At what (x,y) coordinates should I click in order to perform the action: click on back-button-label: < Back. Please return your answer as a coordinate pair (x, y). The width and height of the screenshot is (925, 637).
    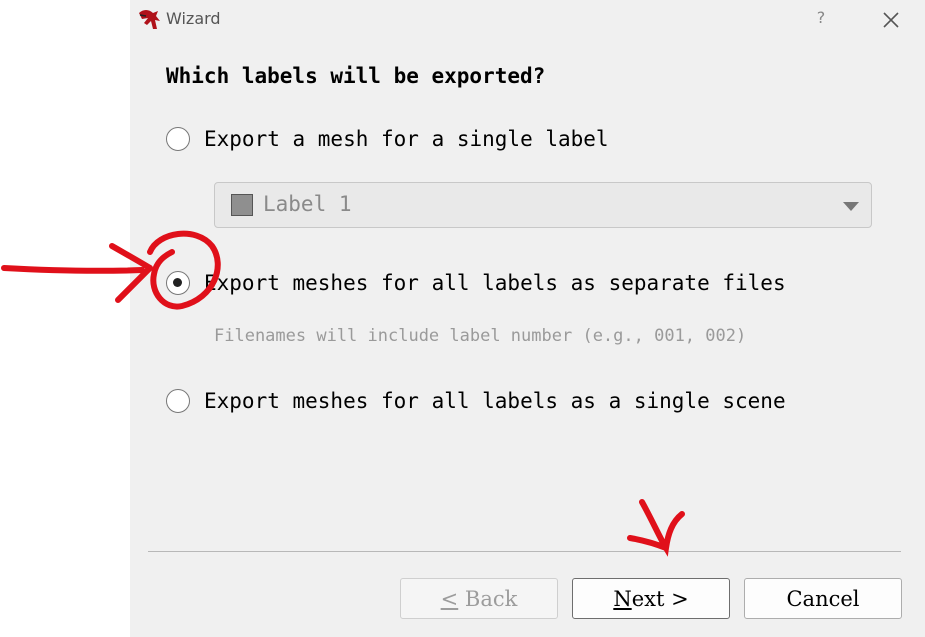
    Looking at the image, I should click on (479, 598).